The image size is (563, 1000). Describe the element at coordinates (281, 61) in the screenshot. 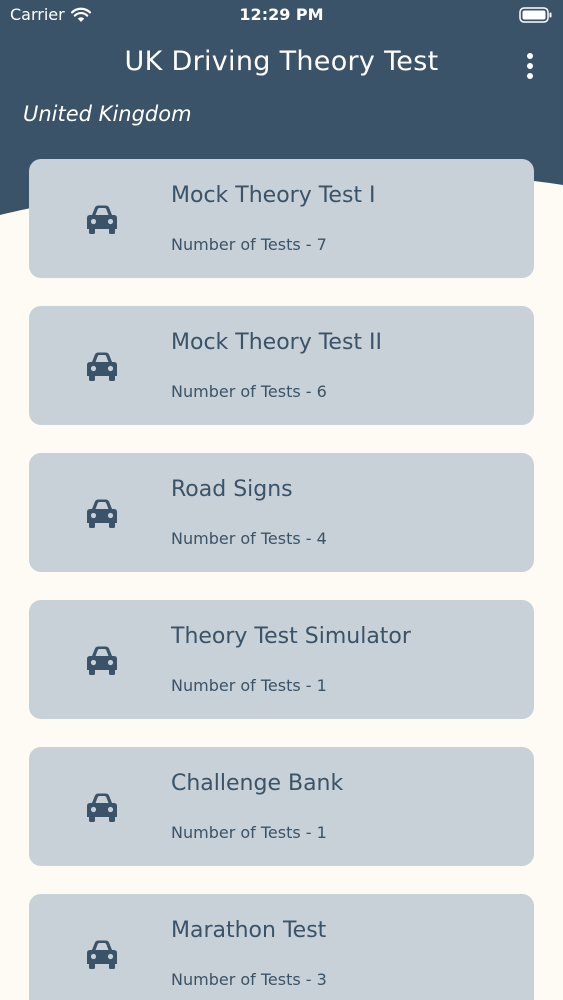

I see `app-title: UK Driving Theory Test` at that location.